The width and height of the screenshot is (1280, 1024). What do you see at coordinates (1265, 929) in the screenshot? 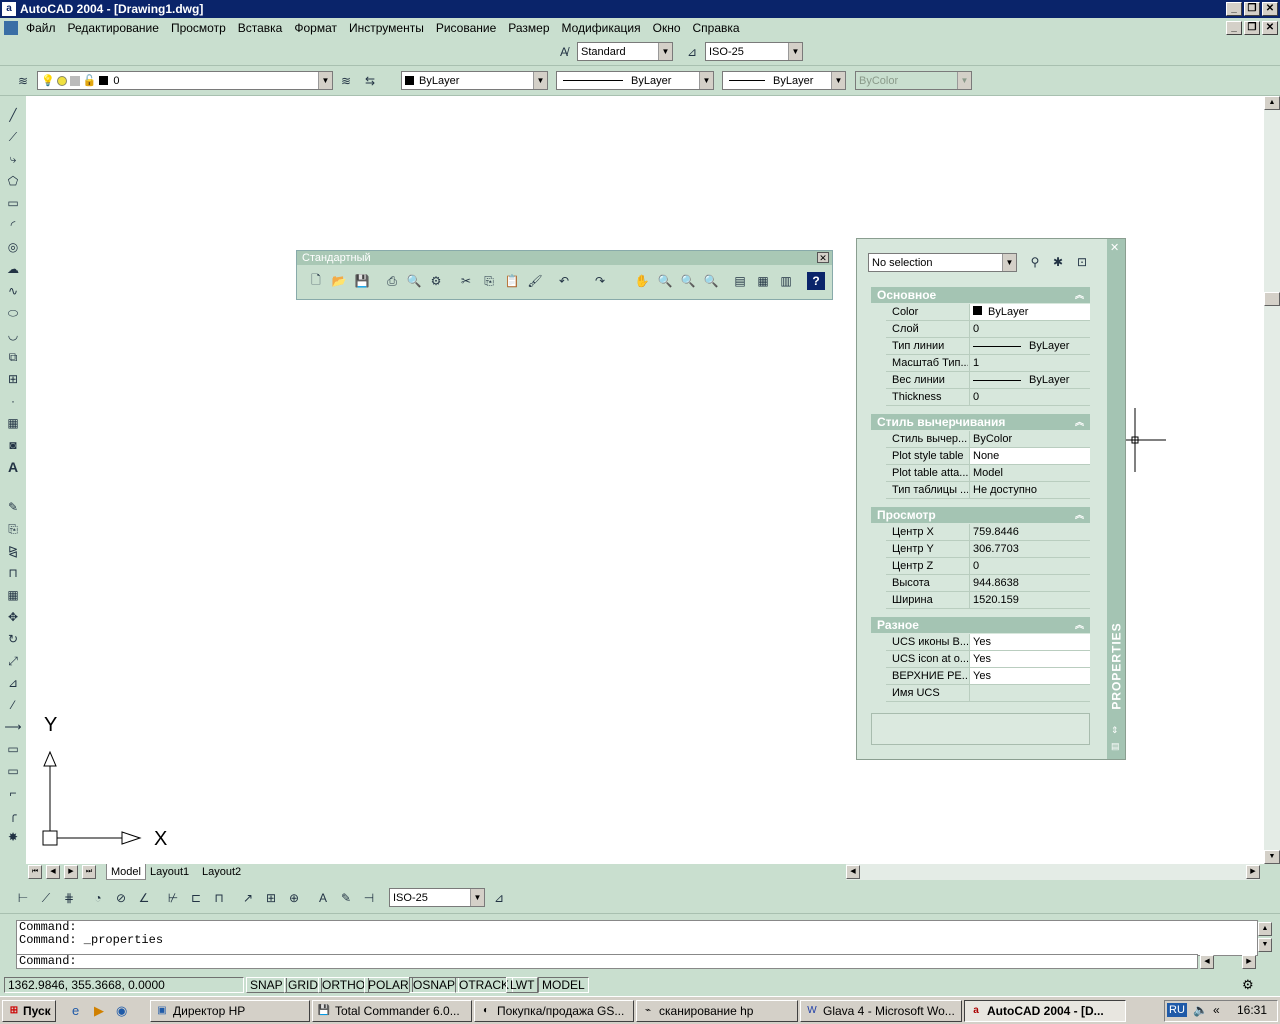
I see `history-scroll-up: ▲` at bounding box center [1265, 929].